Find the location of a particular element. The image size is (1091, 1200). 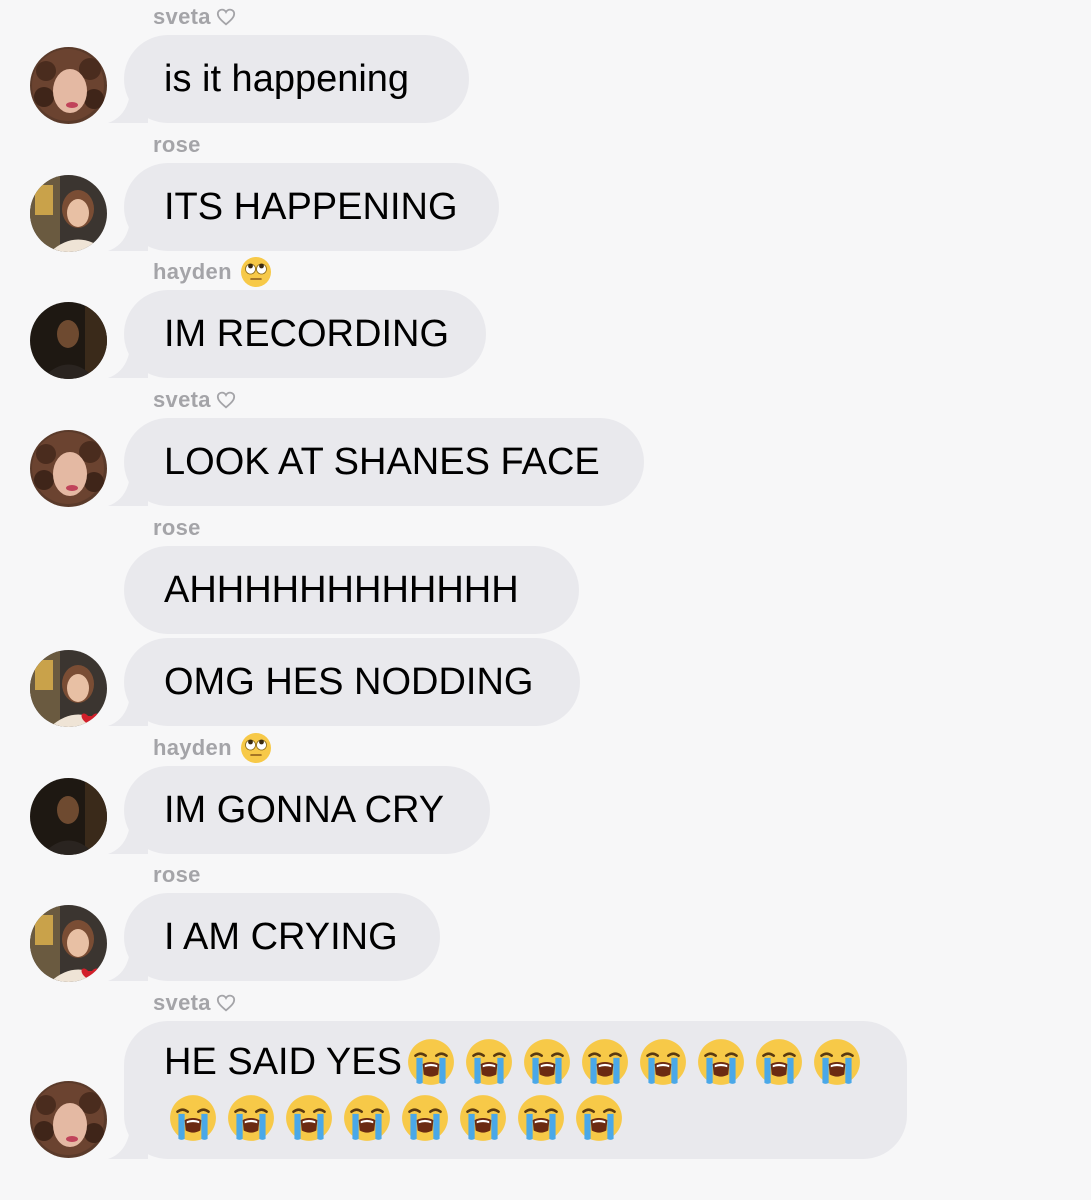

message-text: is it happening is located at coordinates (287, 78).